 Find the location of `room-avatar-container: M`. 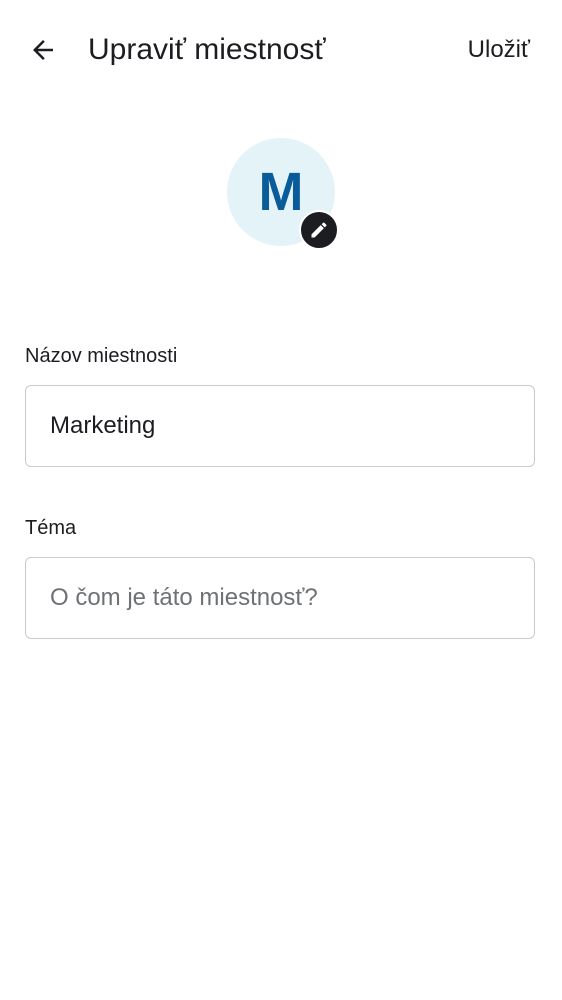

room-avatar-container: M is located at coordinates (283, 194).